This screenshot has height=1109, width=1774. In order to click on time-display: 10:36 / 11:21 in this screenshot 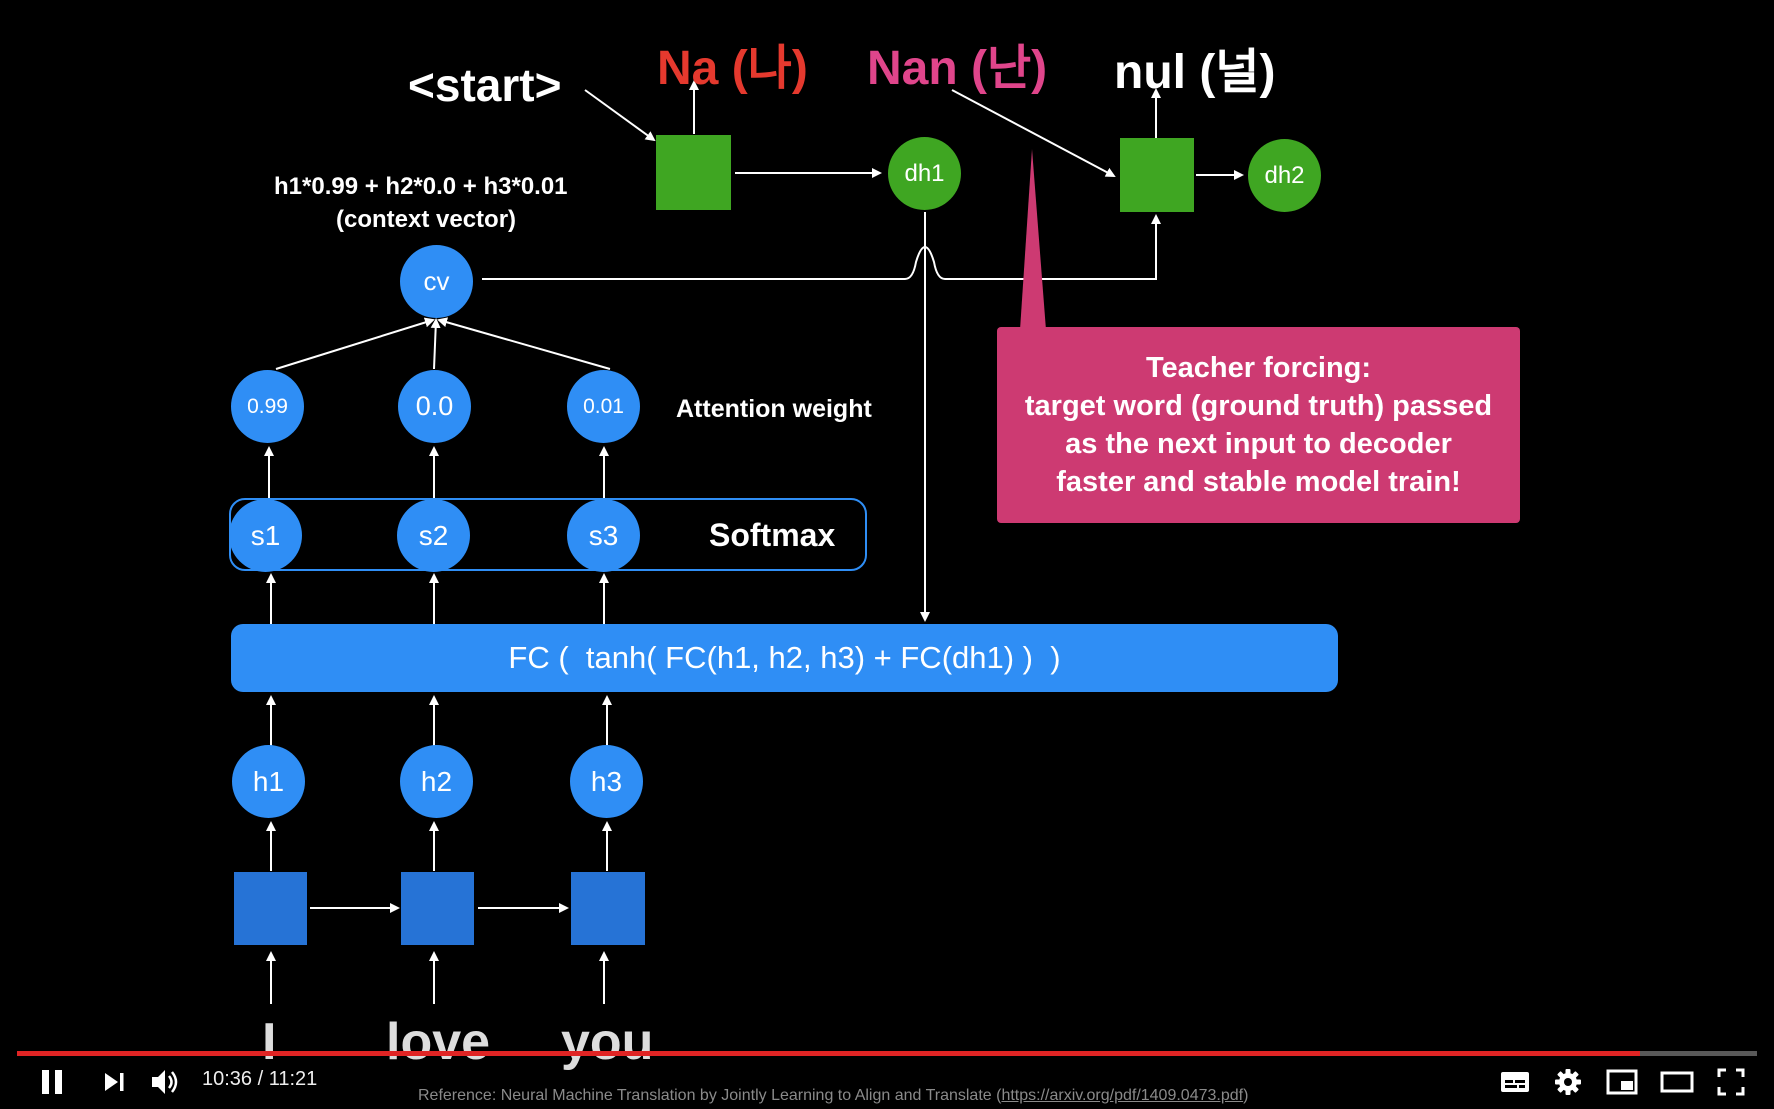, I will do `click(260, 1079)`.